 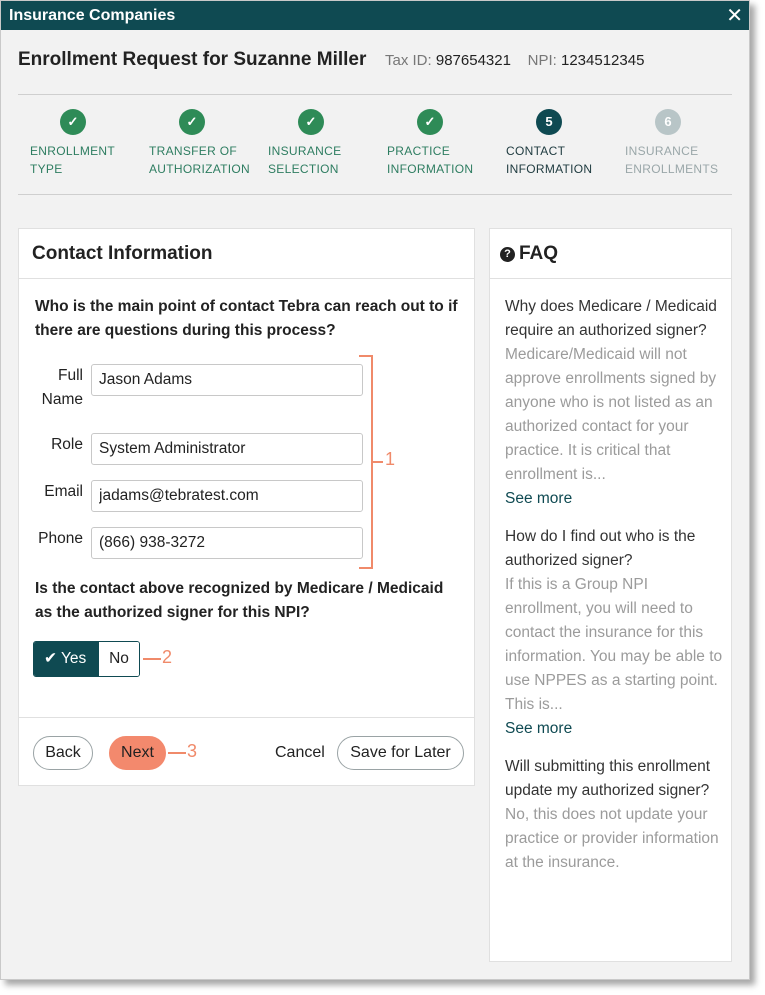 I want to click on step-label: PRACTICE INFORMATION, so click(x=430, y=160).